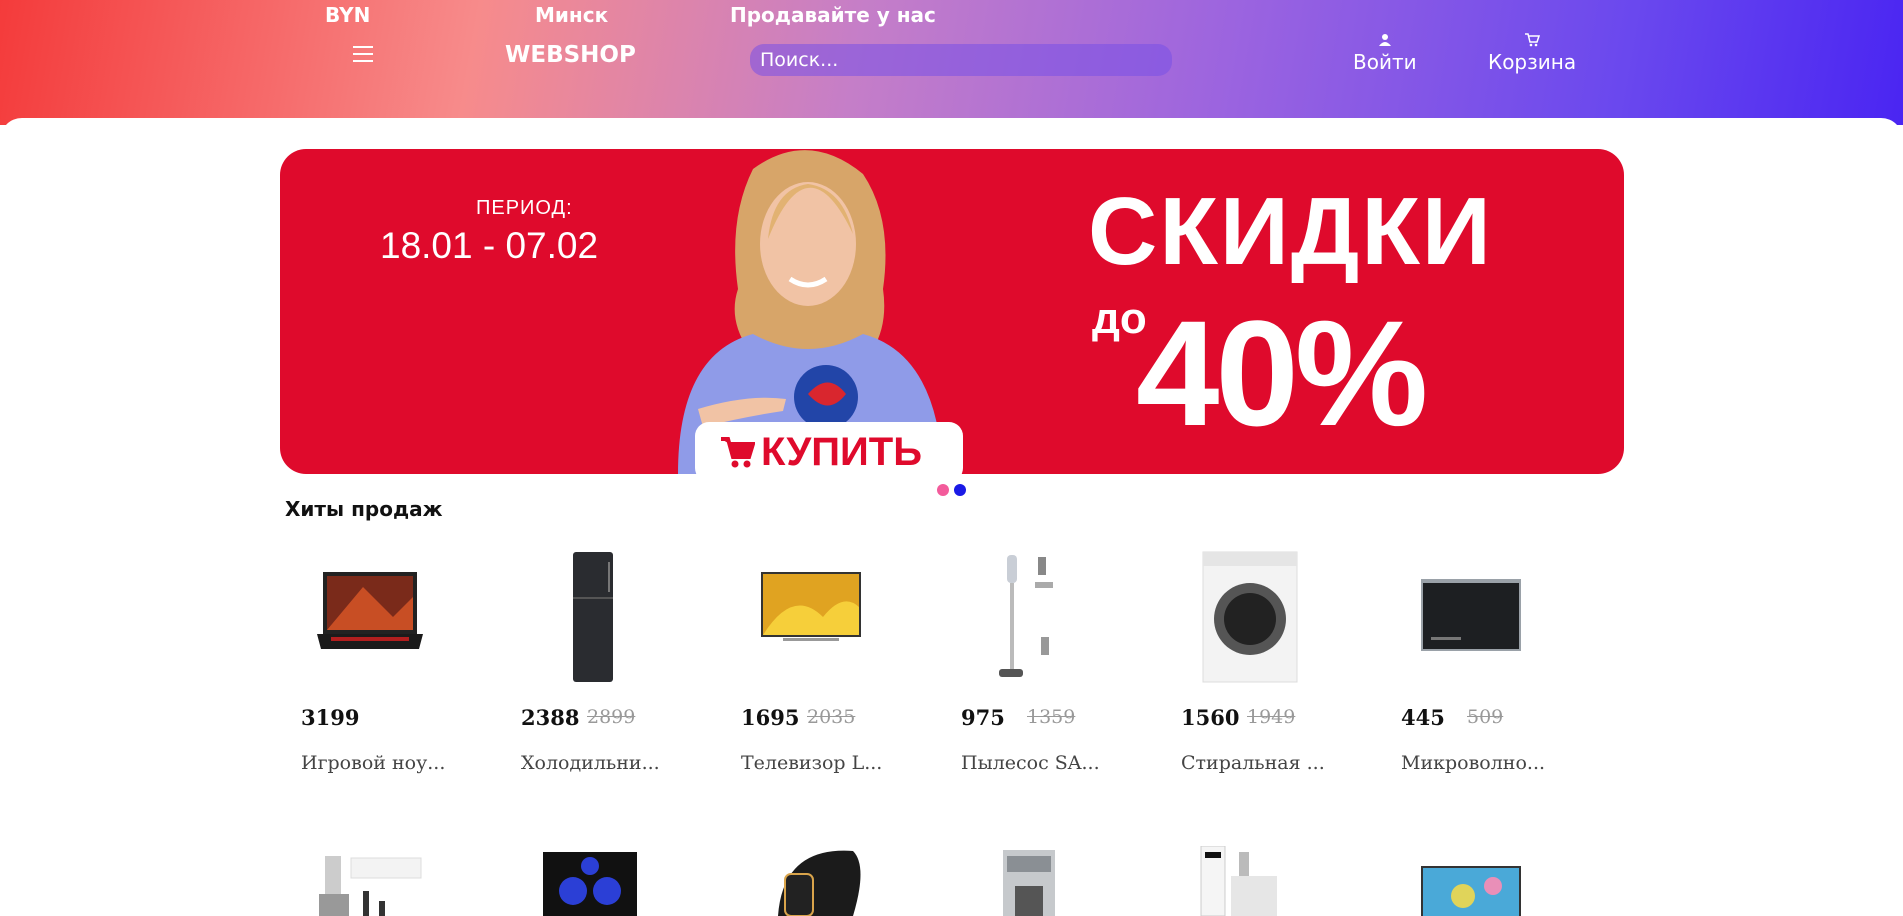 This screenshot has width=1903, height=916. What do you see at coordinates (1290, 231) in the screenshot?
I see `sale-title: СКИДКИ` at bounding box center [1290, 231].